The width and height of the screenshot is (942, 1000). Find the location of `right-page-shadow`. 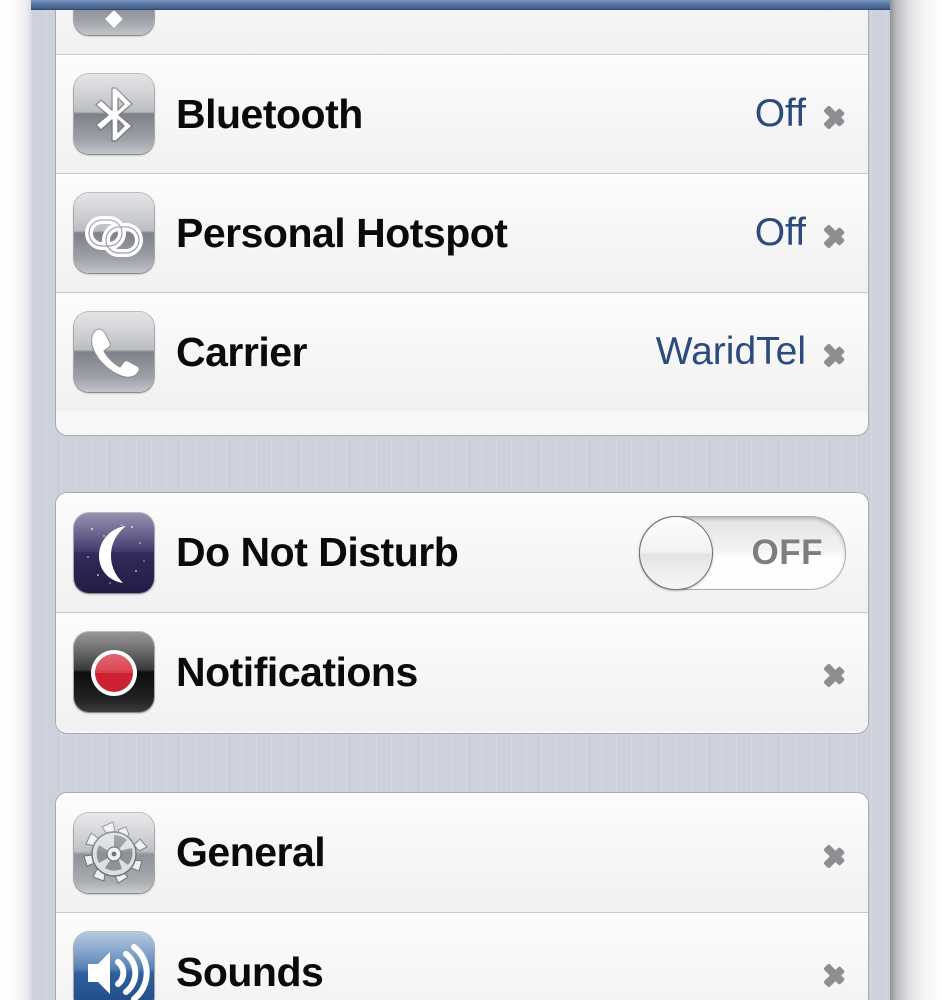

right-page-shadow is located at coordinates (916, 500).